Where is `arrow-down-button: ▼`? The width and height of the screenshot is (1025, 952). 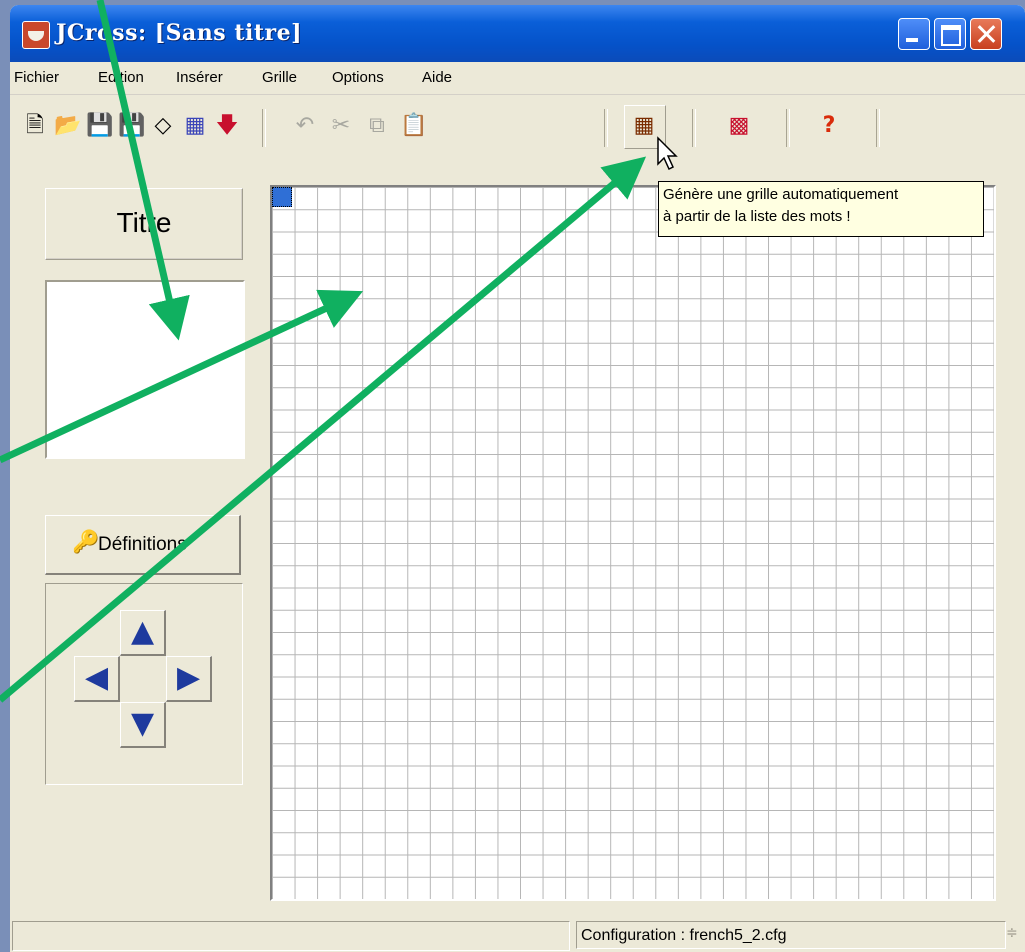 arrow-down-button: ▼ is located at coordinates (143, 725).